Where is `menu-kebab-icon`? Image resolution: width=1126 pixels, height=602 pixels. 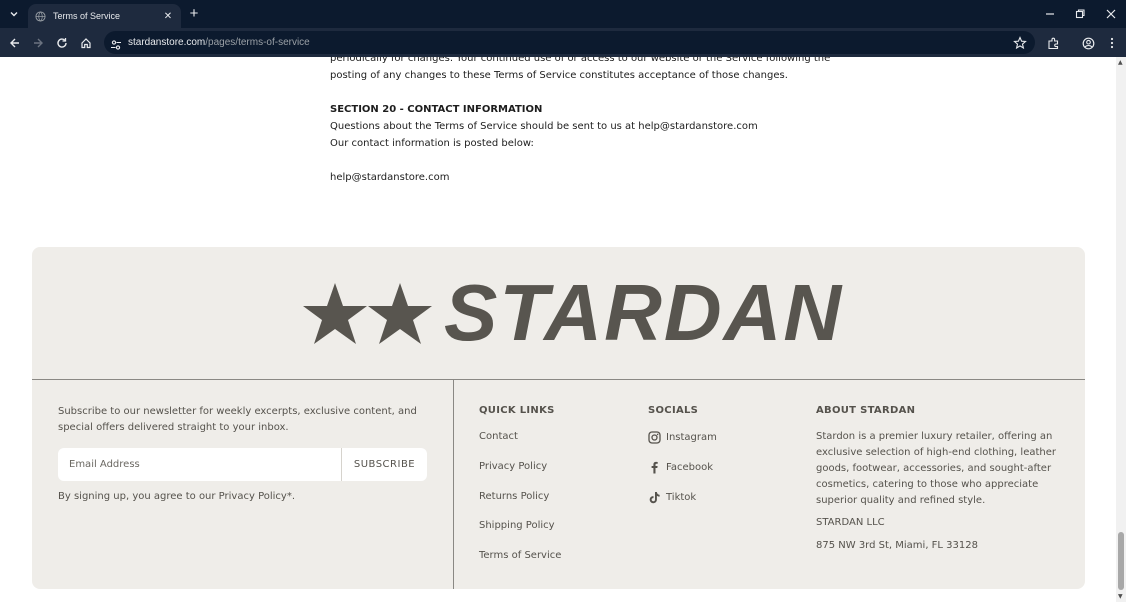
menu-kebab-icon is located at coordinates (1112, 43).